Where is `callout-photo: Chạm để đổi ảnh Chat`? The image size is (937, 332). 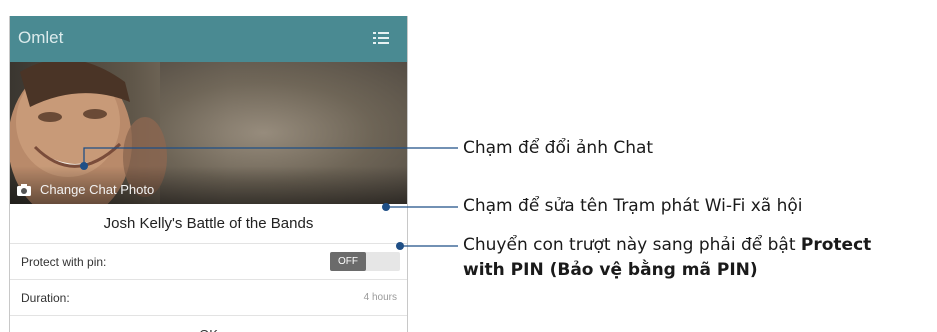 callout-photo: Chạm để đổi ảnh Chat is located at coordinates (558, 148).